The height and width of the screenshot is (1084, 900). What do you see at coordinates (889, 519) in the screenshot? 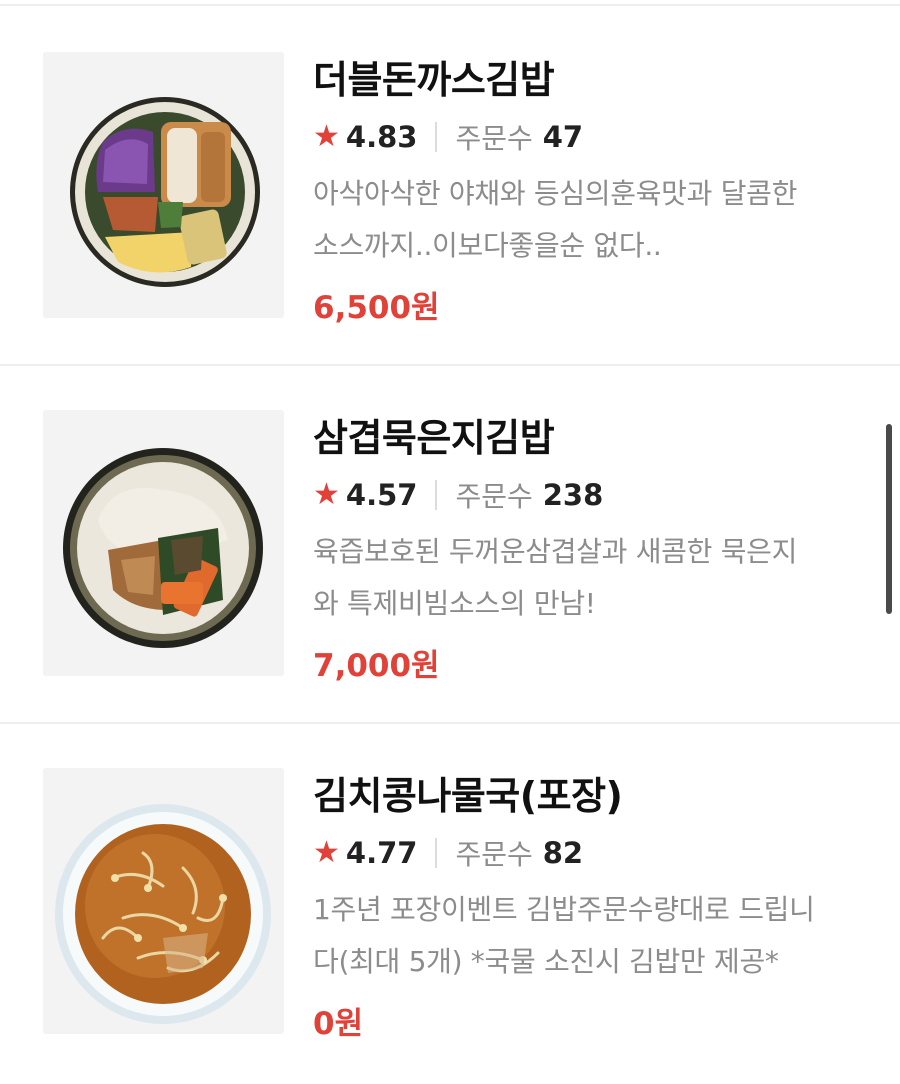
I see `scrollbar` at bounding box center [889, 519].